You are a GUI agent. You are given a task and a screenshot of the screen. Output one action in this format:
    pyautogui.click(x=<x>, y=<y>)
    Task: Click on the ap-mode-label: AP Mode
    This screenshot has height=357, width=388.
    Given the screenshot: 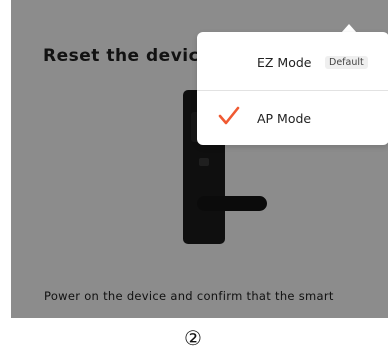 What is the action you would take?
    pyautogui.click(x=284, y=118)
    